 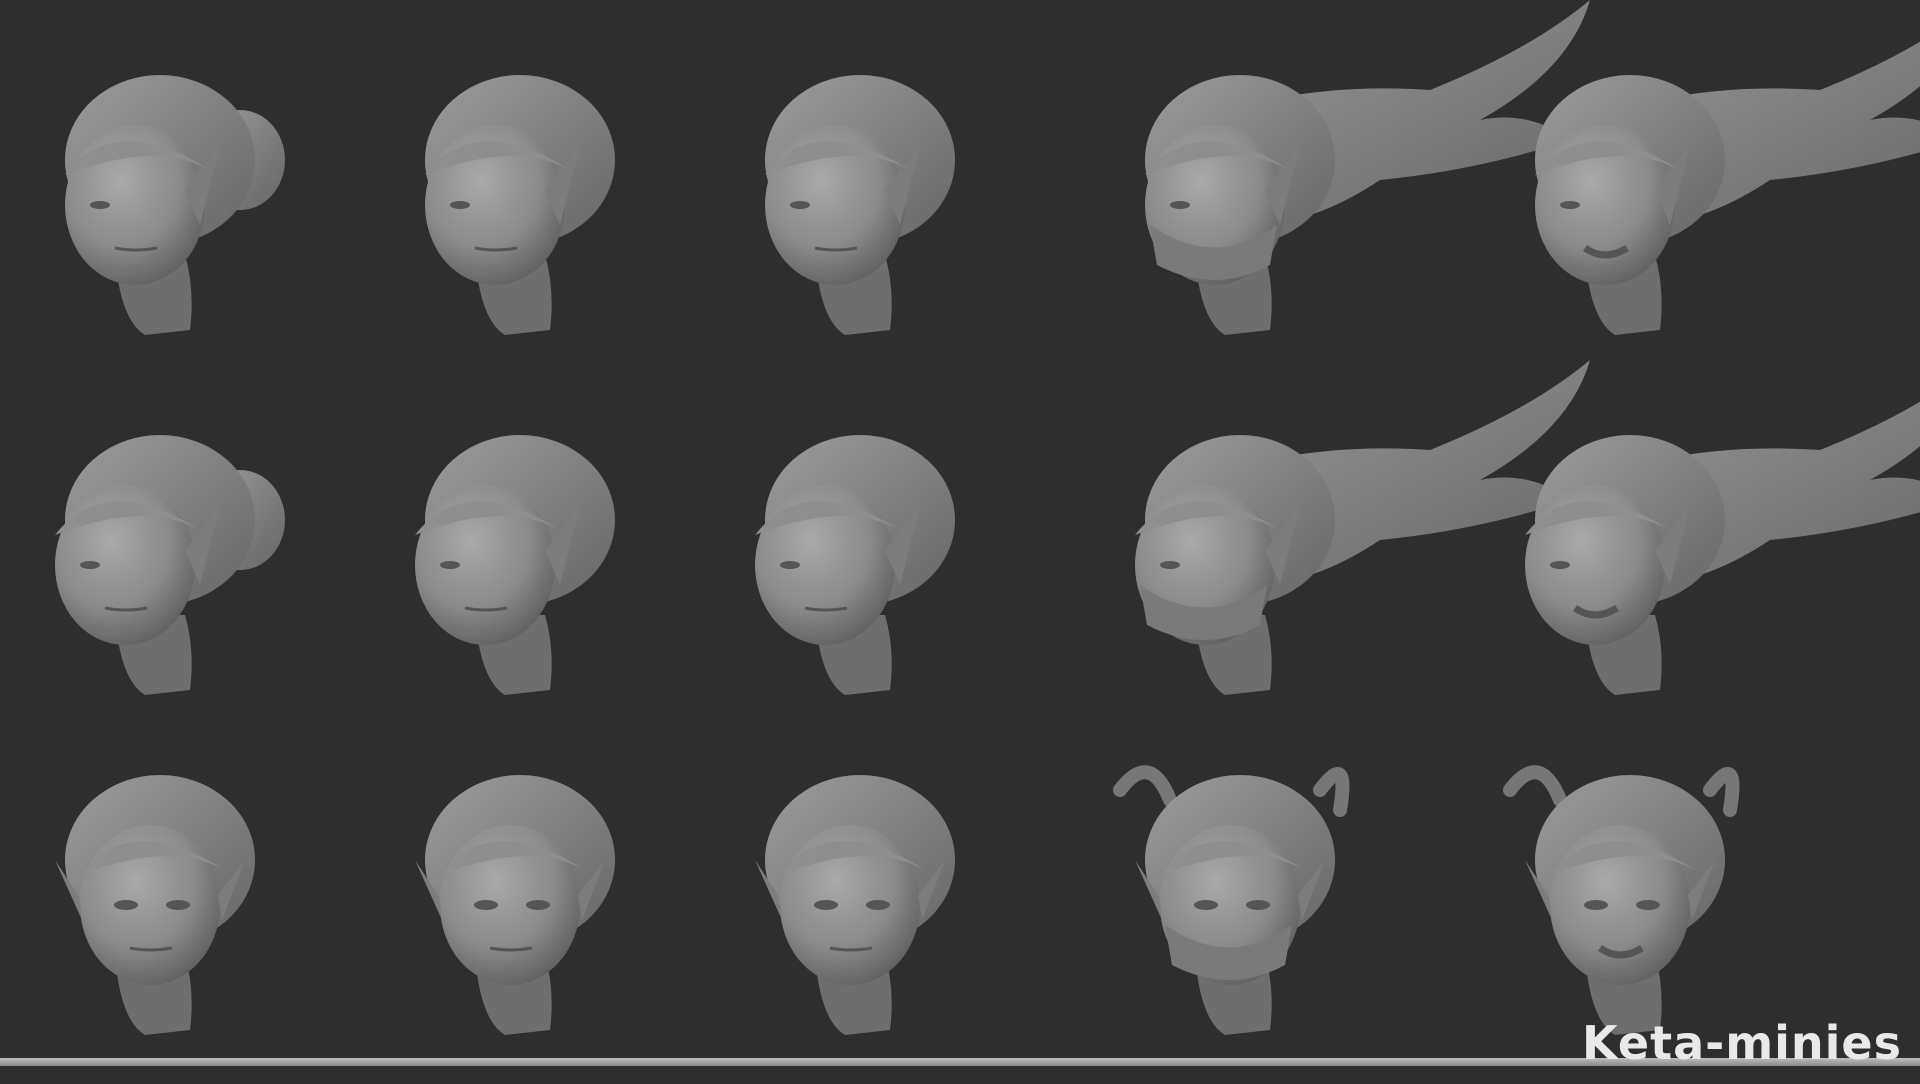 I want to click on brand-logo: Keta-minies, so click(x=1742, y=1043).